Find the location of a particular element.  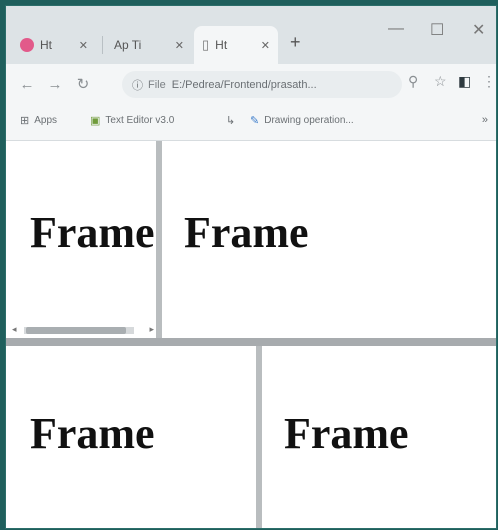

horizontal-scrollbar: ◂ ▸ is located at coordinates (84, 330).